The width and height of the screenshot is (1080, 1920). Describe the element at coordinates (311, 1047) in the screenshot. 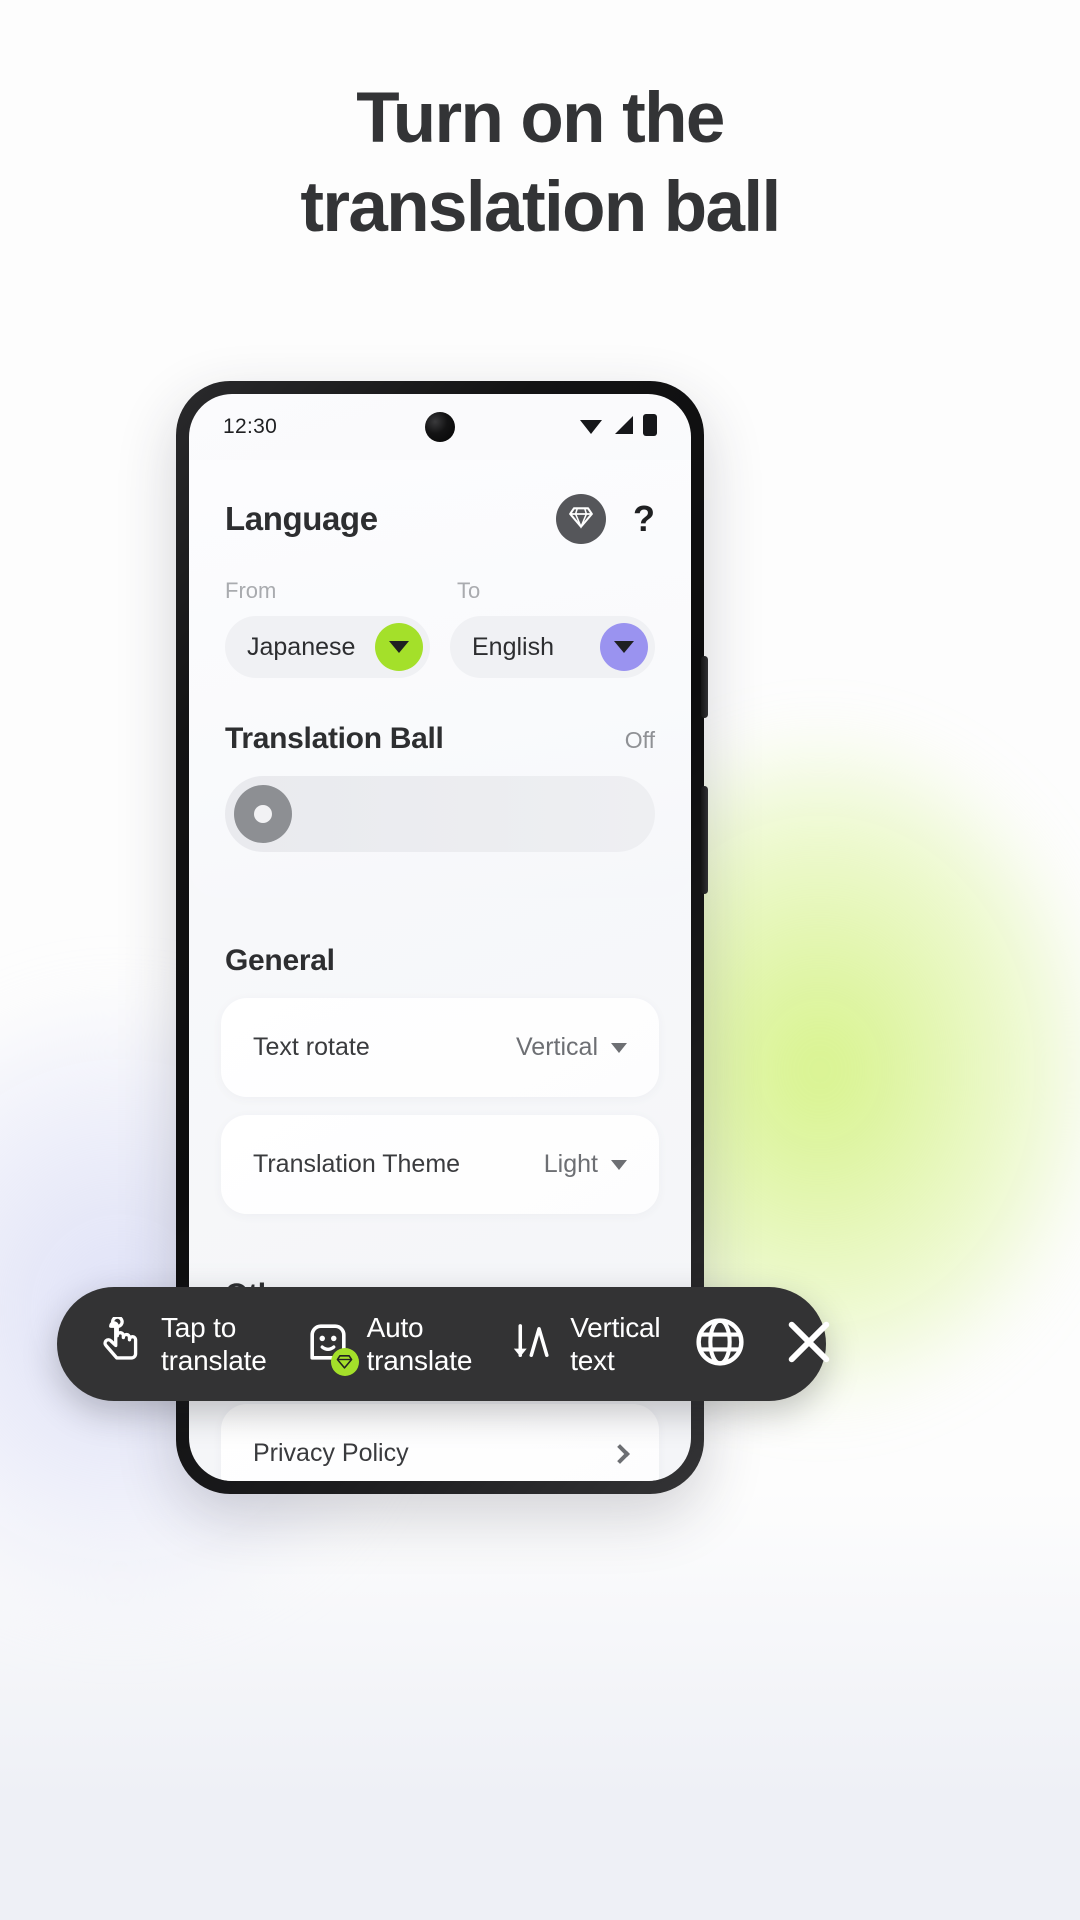

I see `row-label: Text rotate` at that location.